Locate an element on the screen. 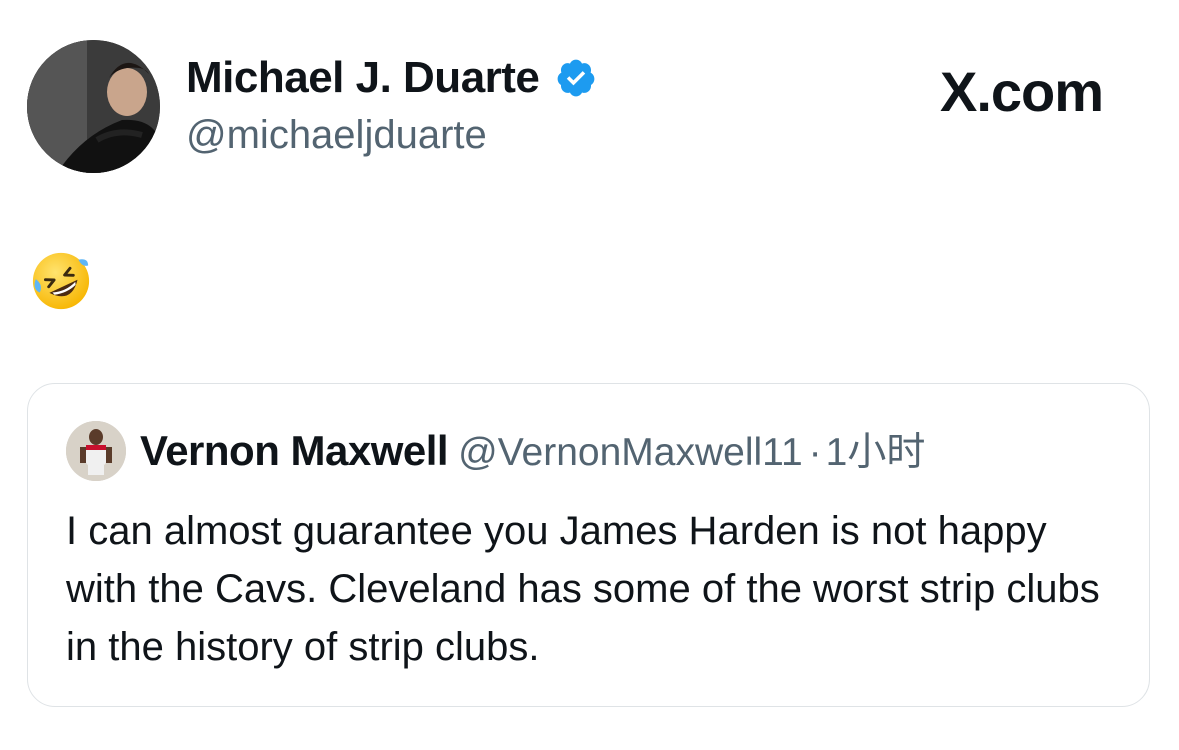  author-avatar is located at coordinates (93, 106).